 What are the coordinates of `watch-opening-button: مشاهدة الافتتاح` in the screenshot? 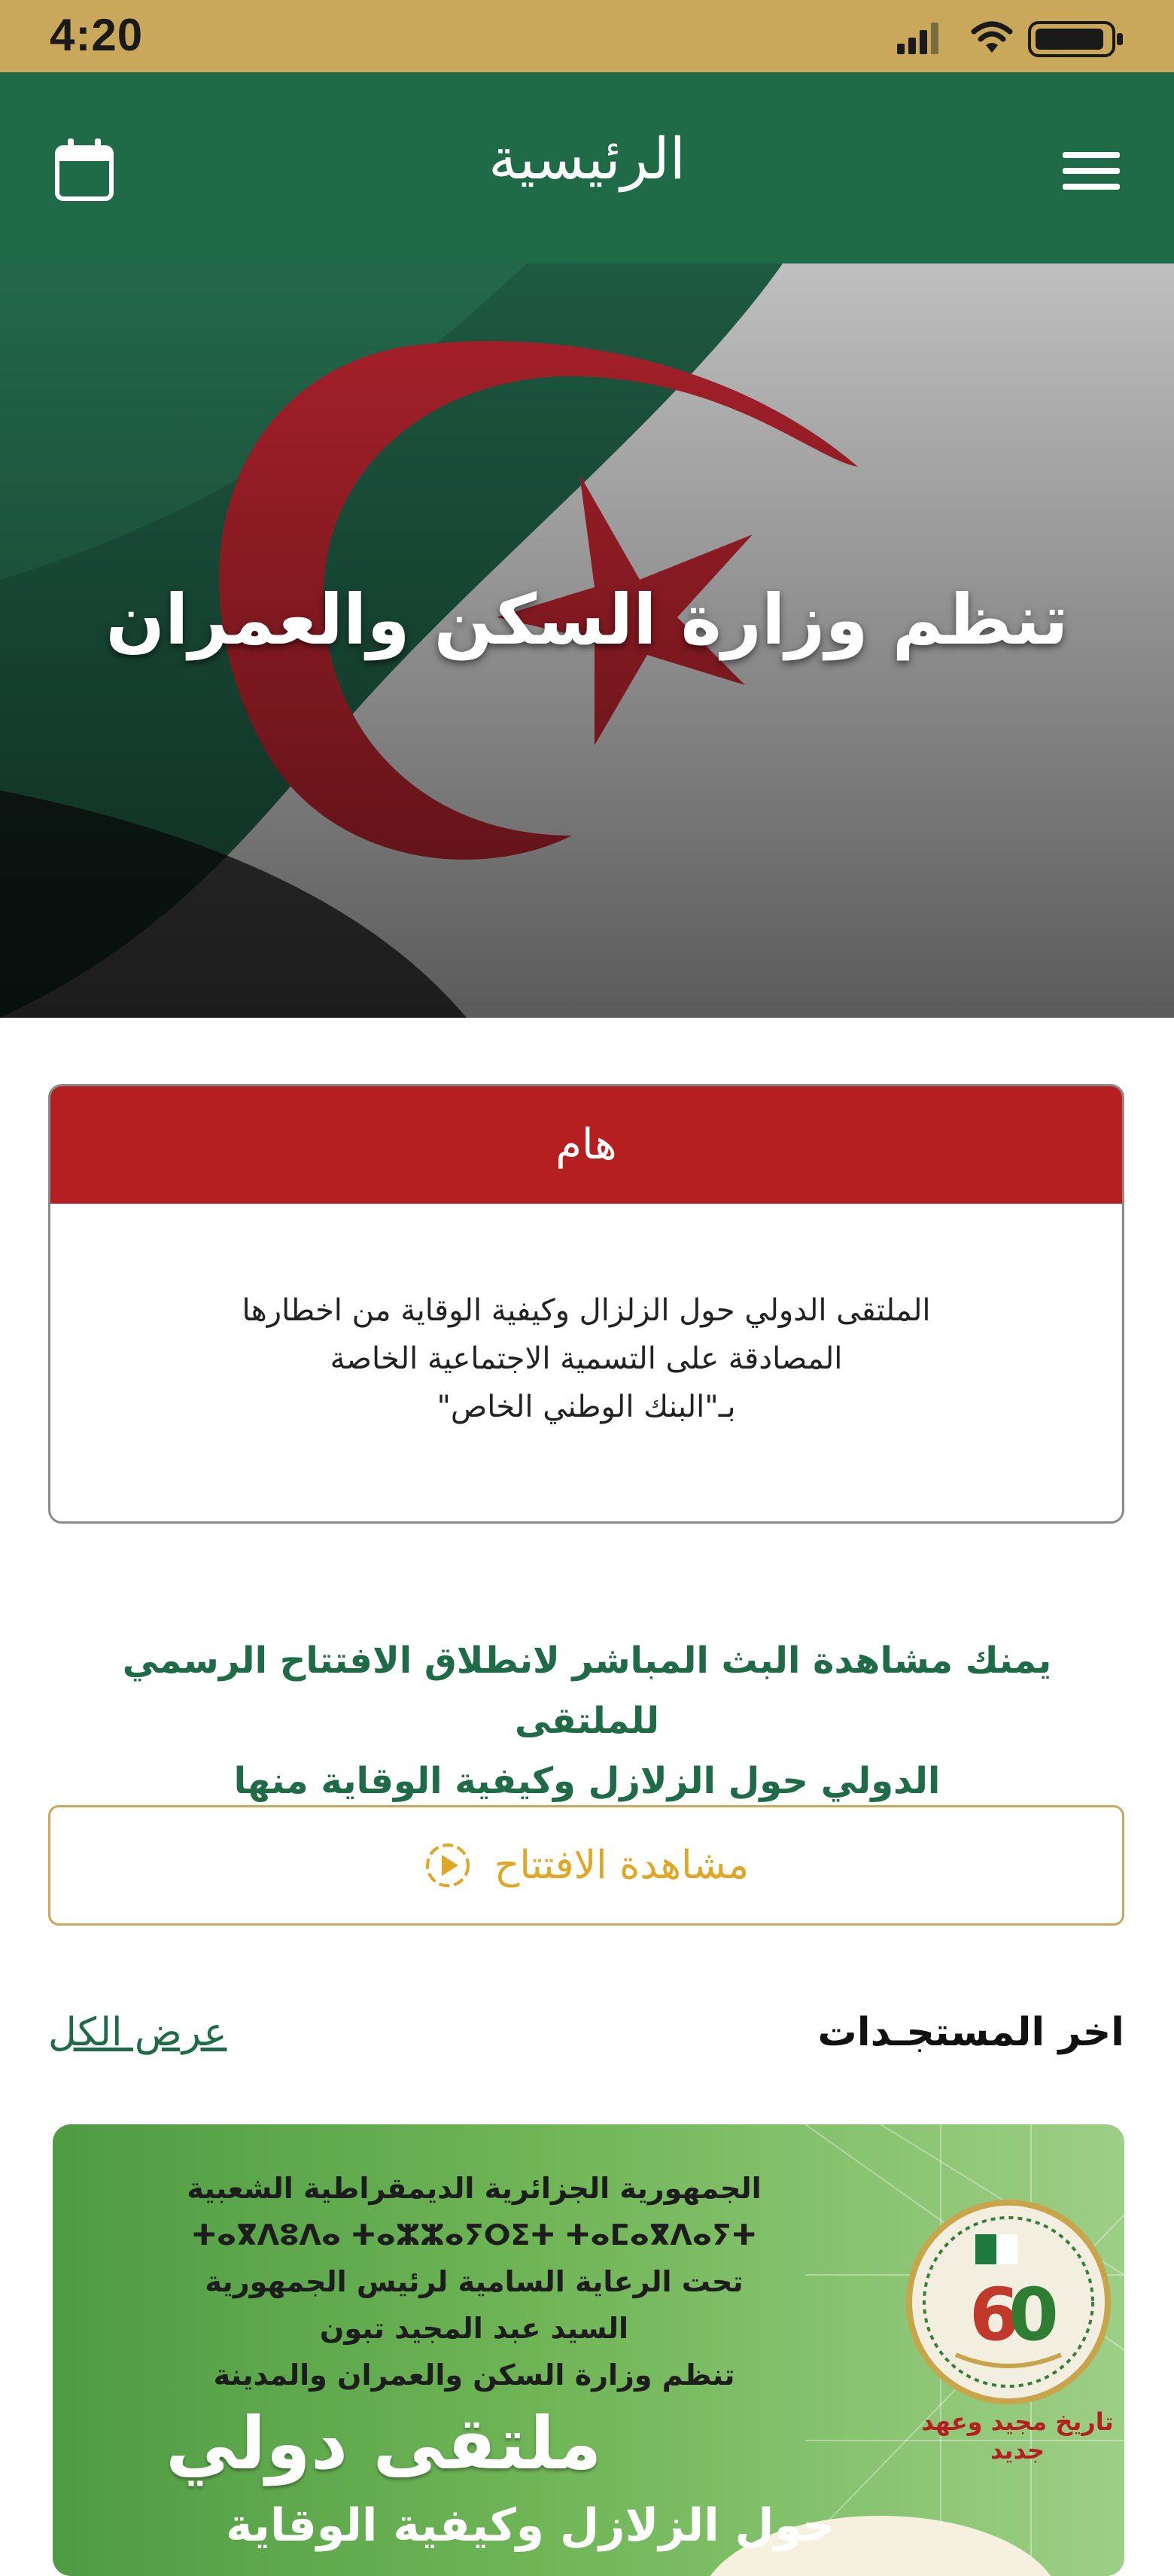 It's located at (586, 1865).